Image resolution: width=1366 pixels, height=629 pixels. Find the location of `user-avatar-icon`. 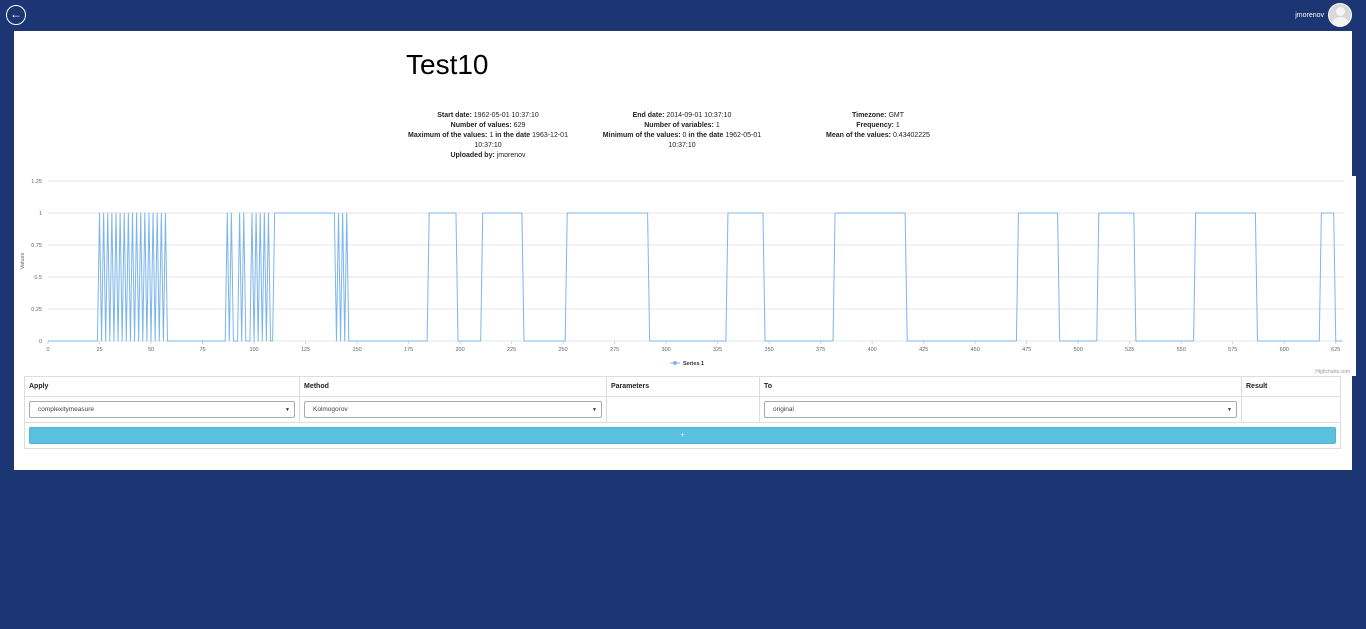

user-avatar-icon is located at coordinates (1340, 15).